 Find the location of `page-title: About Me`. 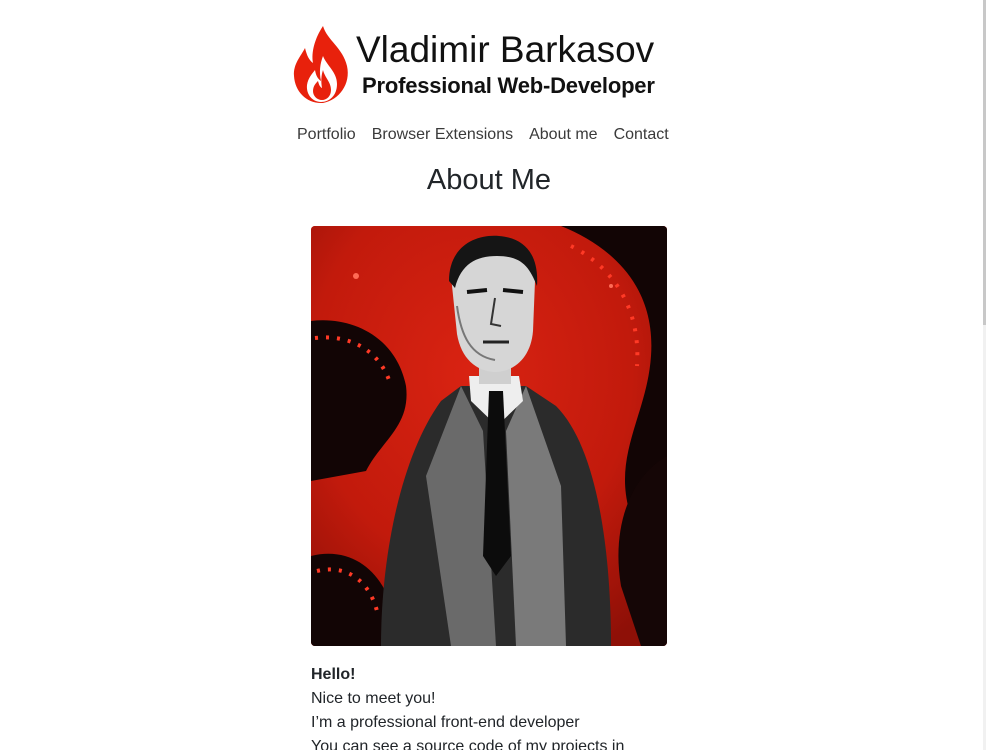

page-title: About Me is located at coordinates (489, 180).